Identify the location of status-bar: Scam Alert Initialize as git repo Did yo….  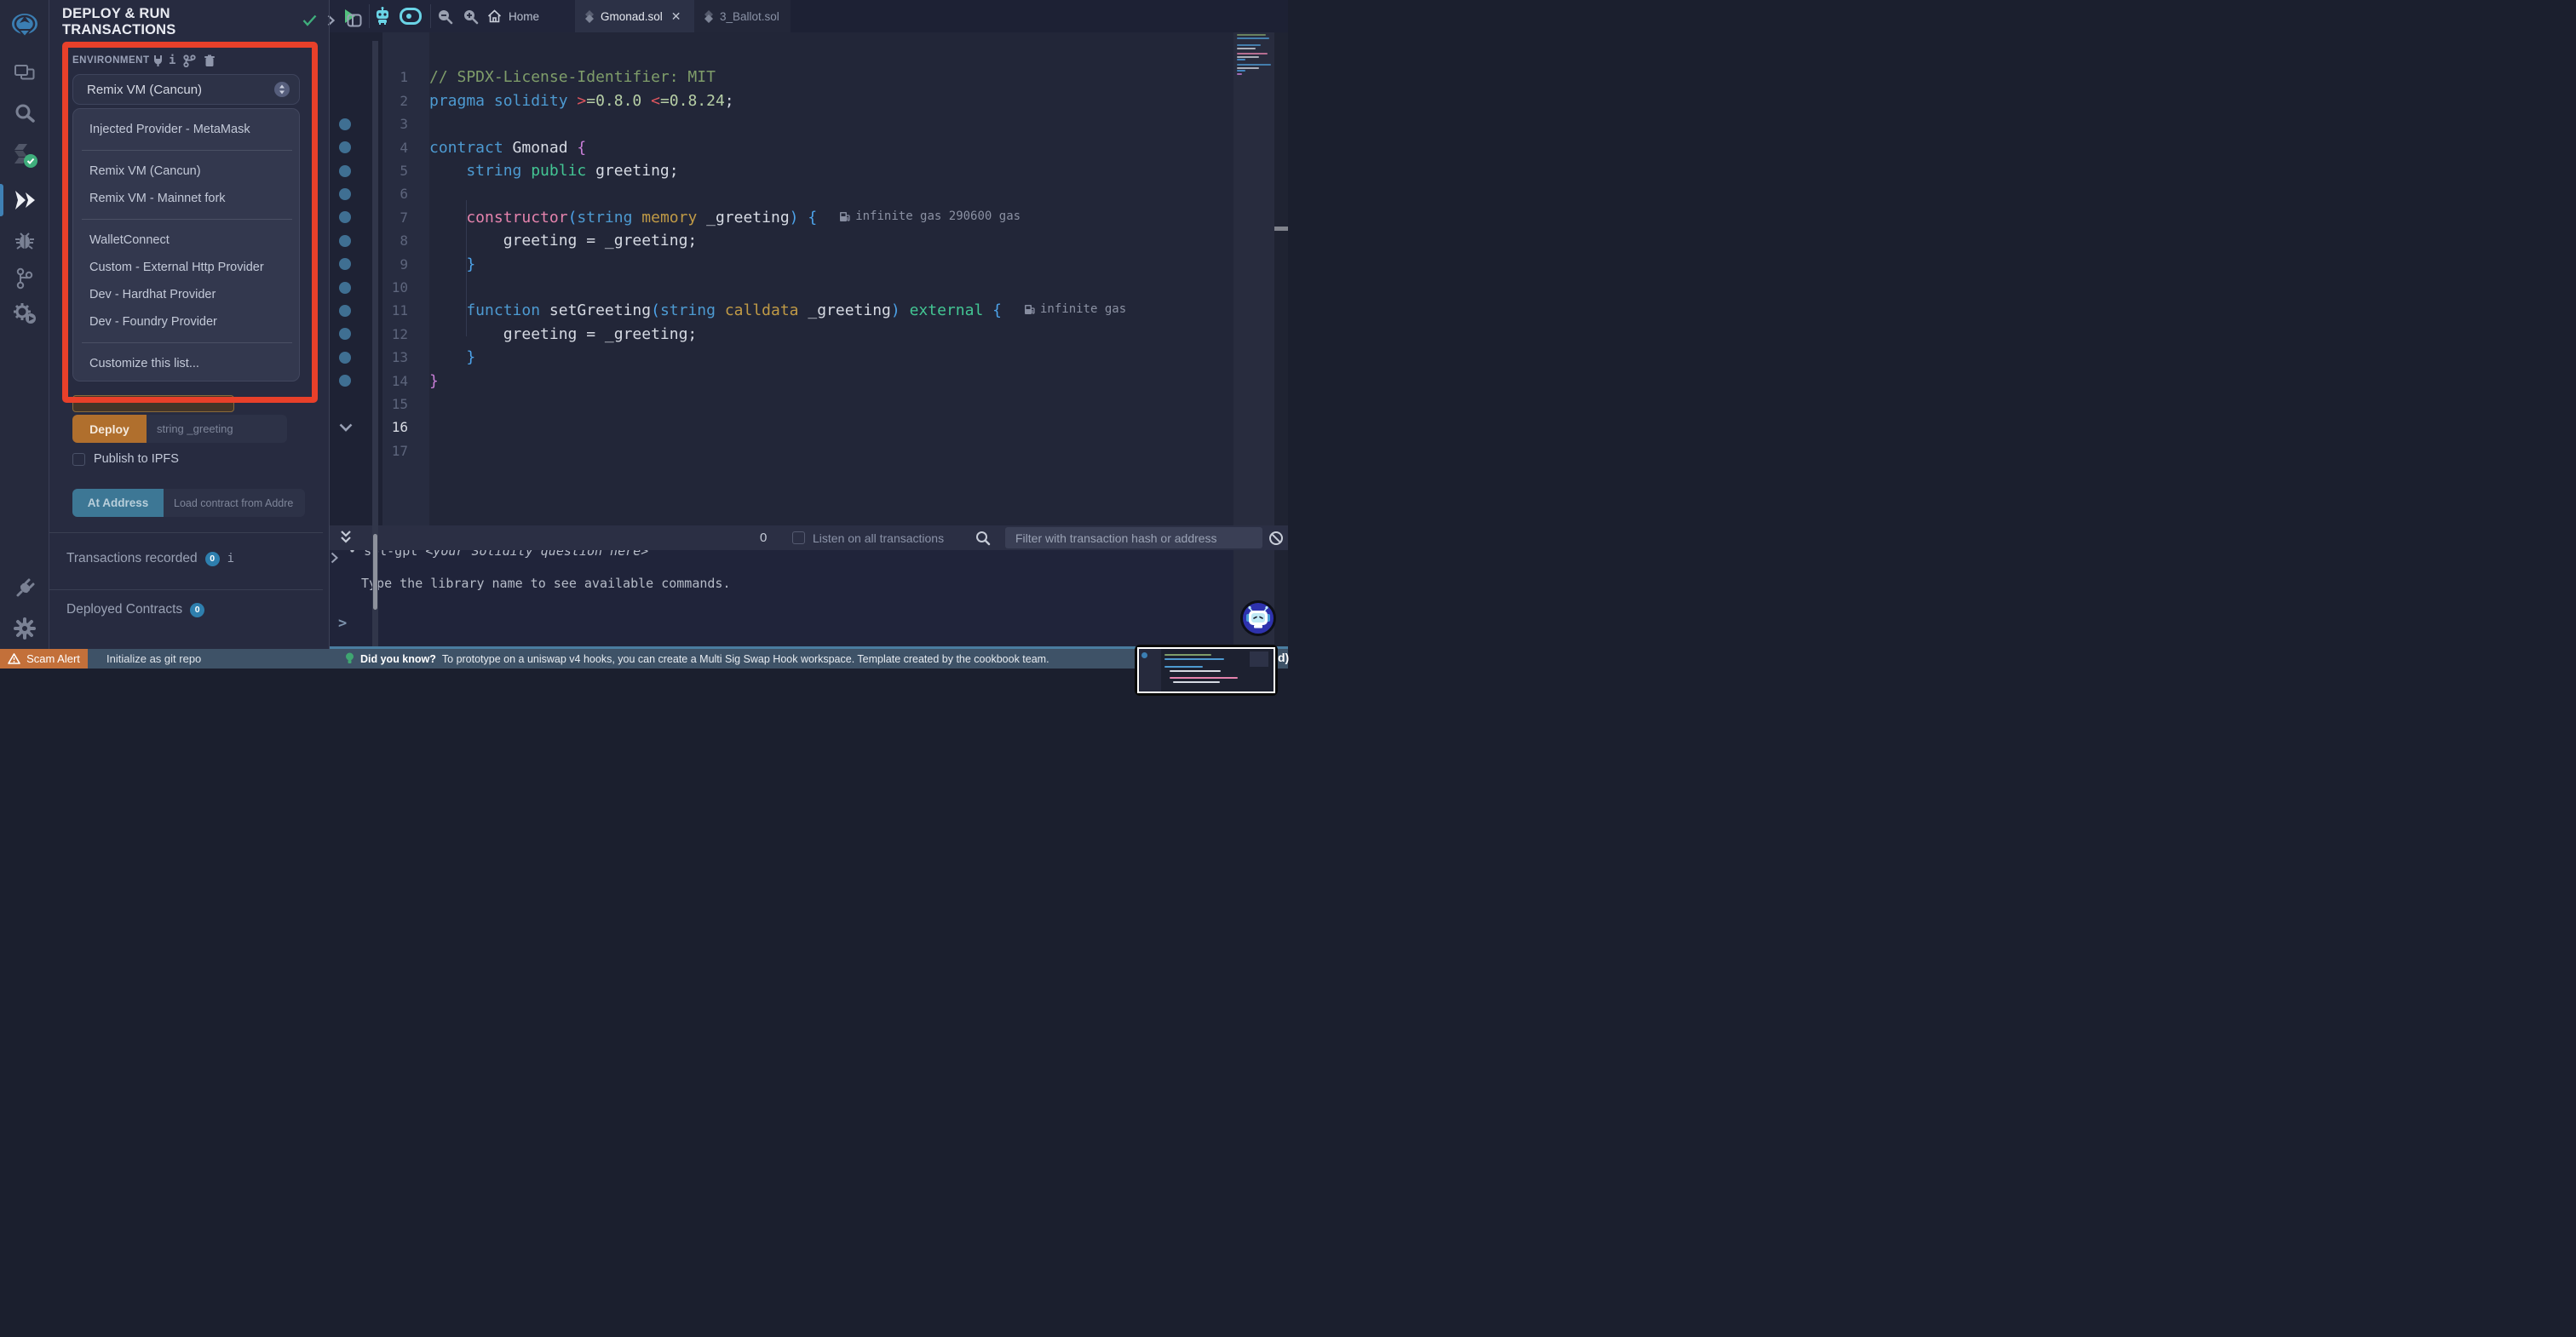
(645, 659).